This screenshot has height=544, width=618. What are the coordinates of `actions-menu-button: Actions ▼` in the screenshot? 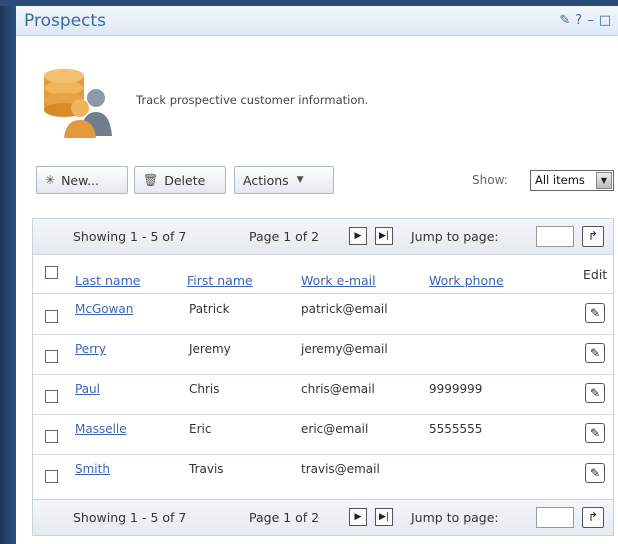 It's located at (284, 180).